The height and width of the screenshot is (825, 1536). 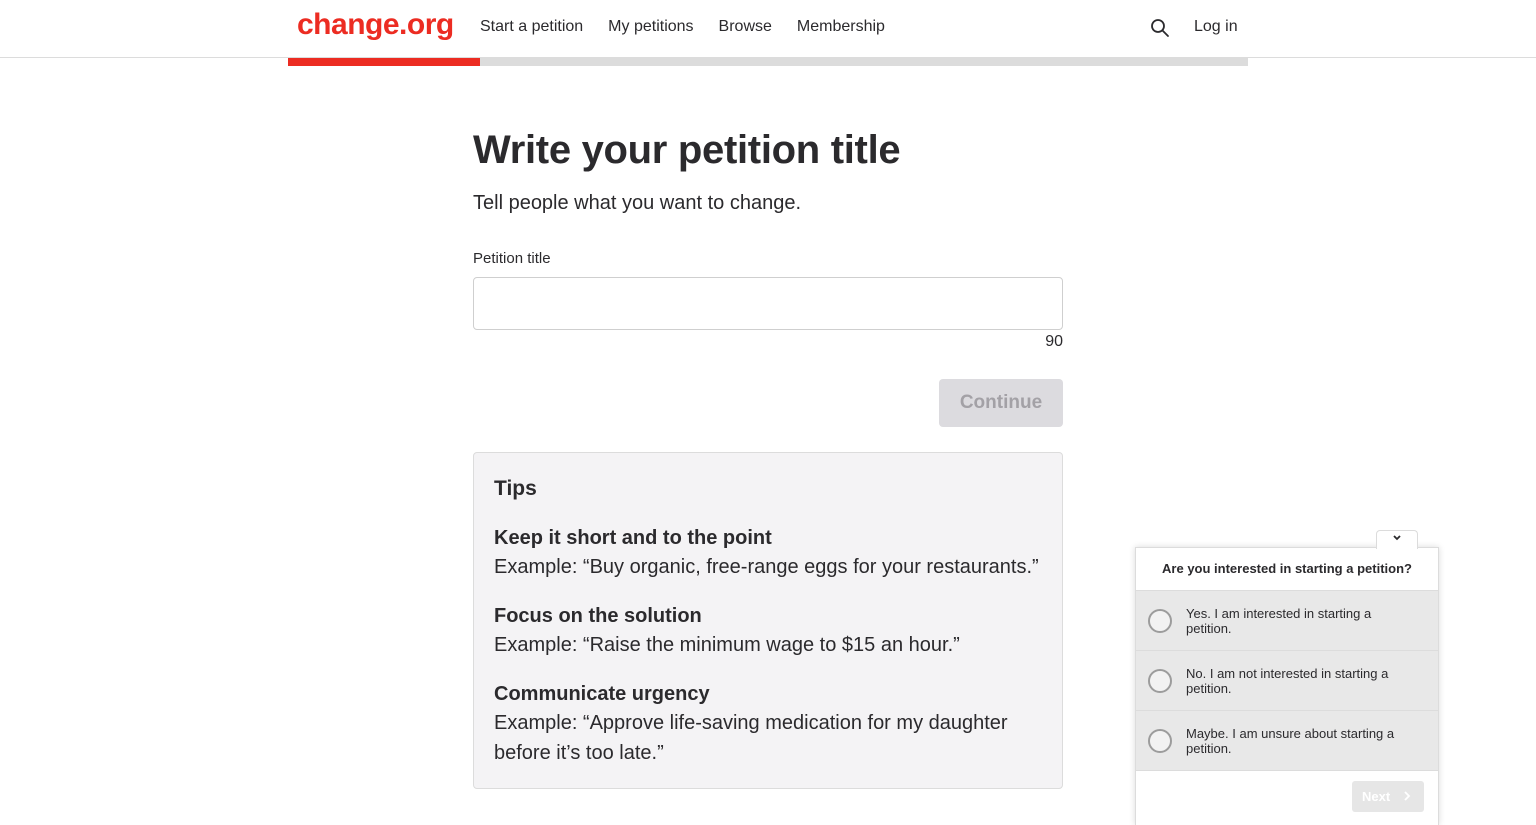 What do you see at coordinates (637, 203) in the screenshot?
I see `page-subtitle: Tell people what you want to change.` at bounding box center [637, 203].